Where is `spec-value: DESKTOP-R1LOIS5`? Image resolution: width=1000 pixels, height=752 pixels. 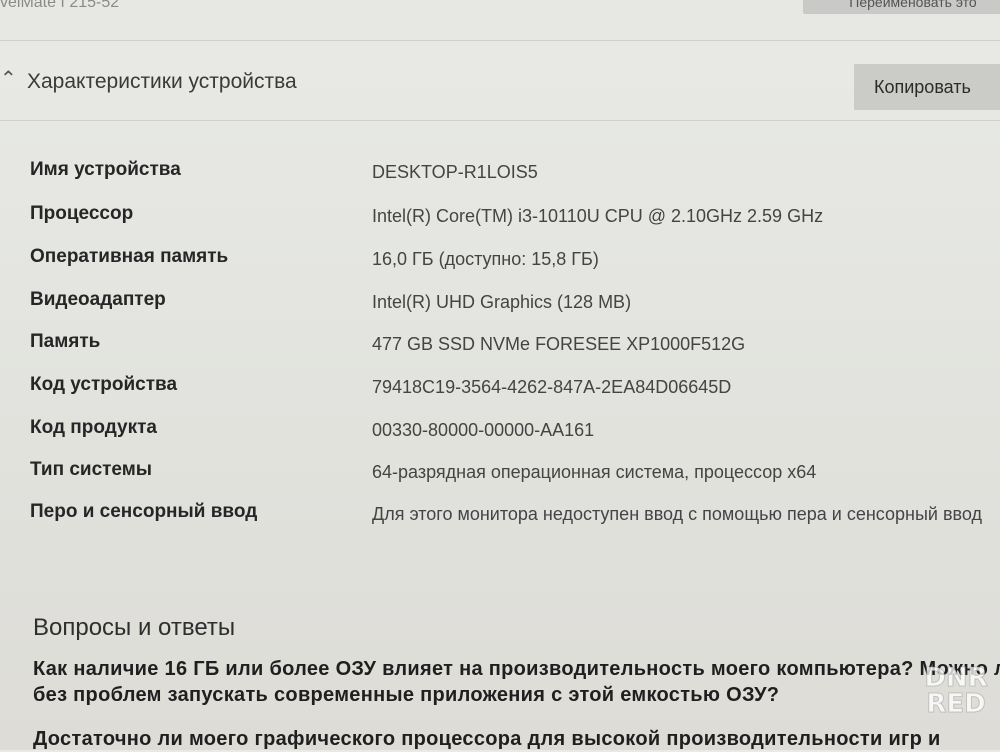
spec-value: DESKTOP-R1LOIS5 is located at coordinates (455, 172).